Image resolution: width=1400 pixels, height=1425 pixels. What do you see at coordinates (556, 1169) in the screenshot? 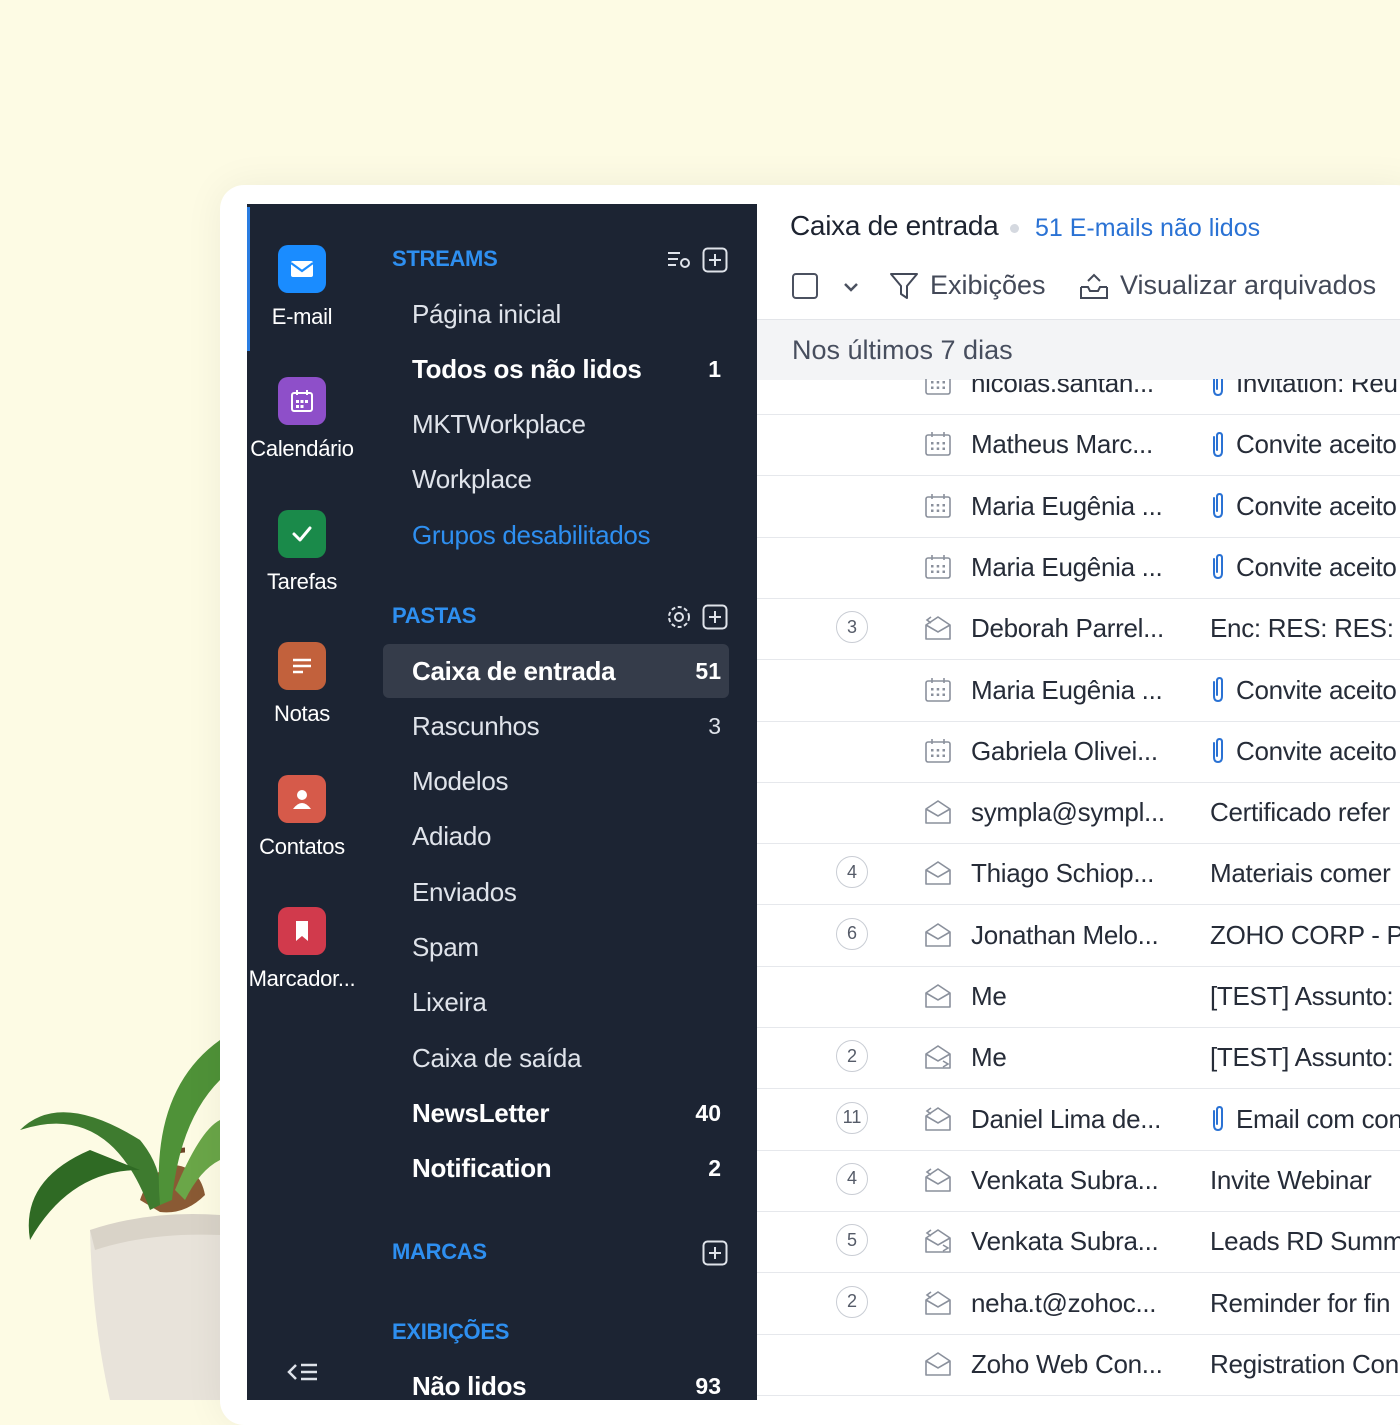
I see `folder-item-notification: Notification 2` at bounding box center [556, 1169].